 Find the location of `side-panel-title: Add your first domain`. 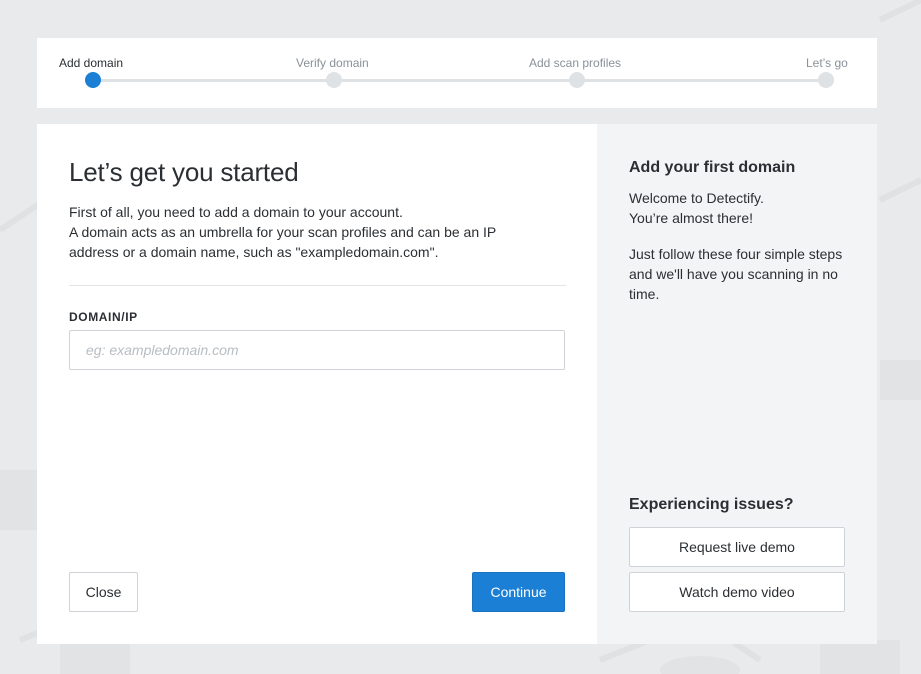

side-panel-title: Add your first domain is located at coordinates (712, 167).